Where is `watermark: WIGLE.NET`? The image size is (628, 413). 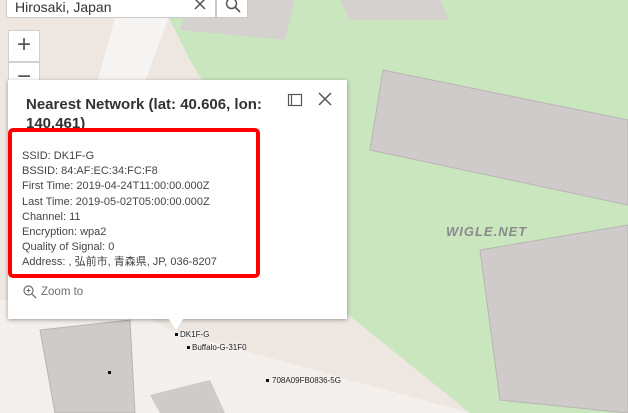 watermark: WIGLE.NET is located at coordinates (487, 231).